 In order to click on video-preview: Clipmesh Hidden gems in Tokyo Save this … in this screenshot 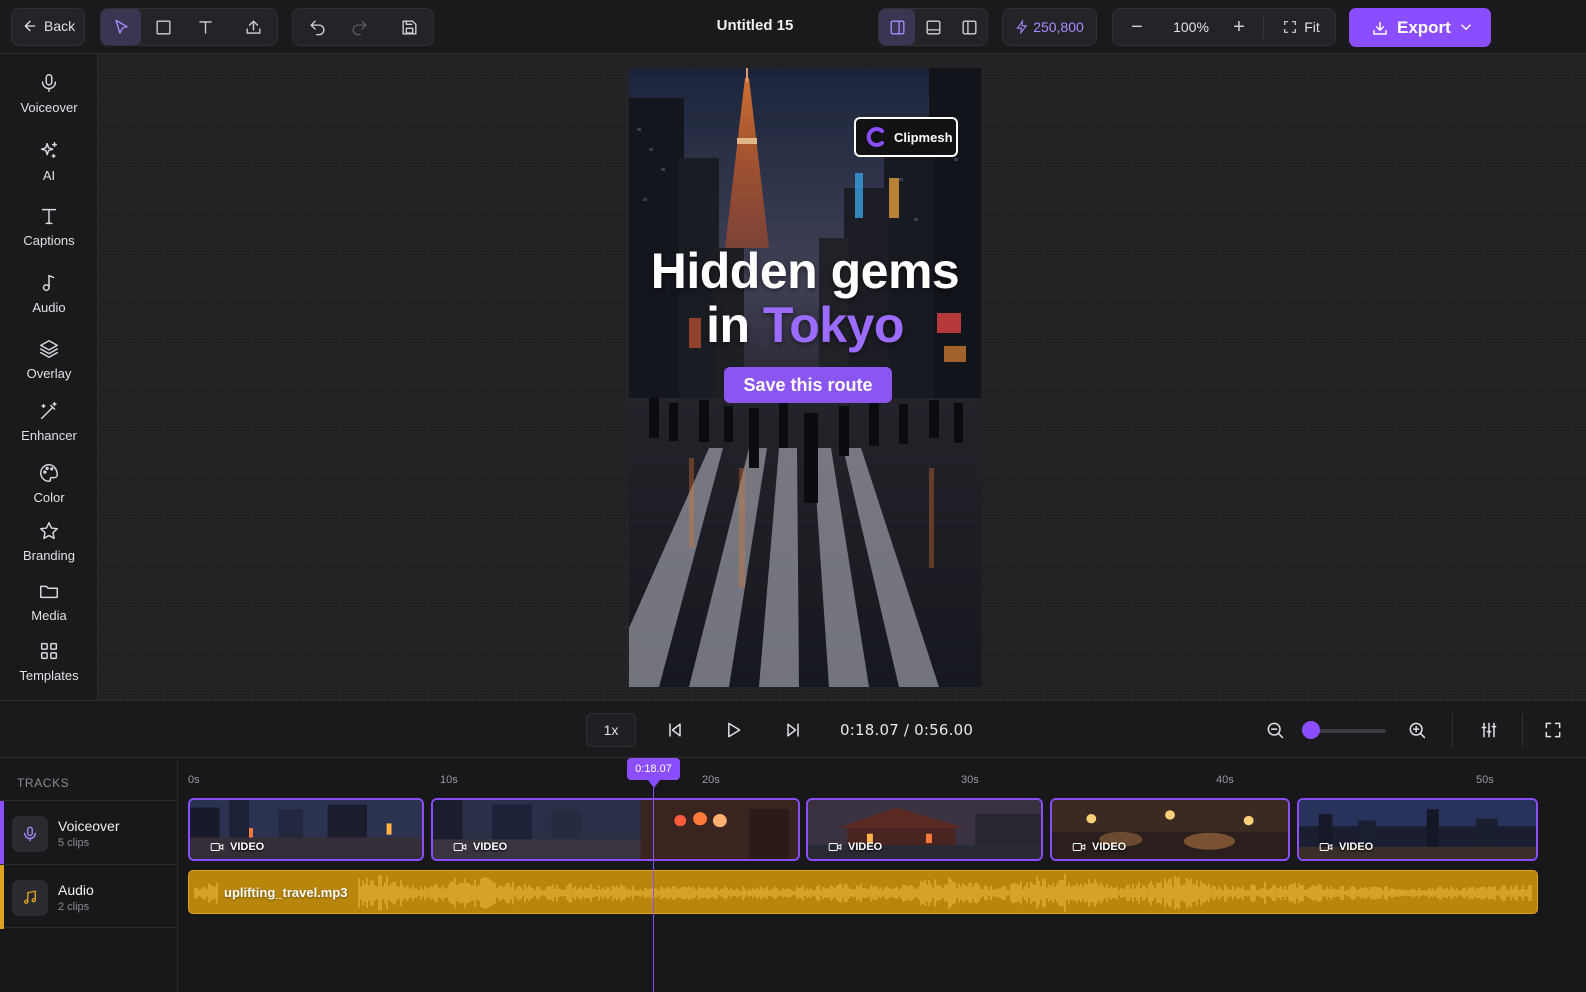, I will do `click(805, 377)`.